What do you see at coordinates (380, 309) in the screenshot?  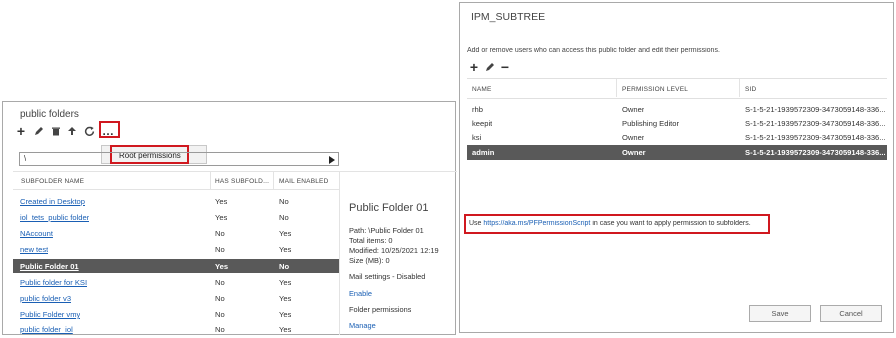 I see `detail-folder-permissions: Folder permissions` at bounding box center [380, 309].